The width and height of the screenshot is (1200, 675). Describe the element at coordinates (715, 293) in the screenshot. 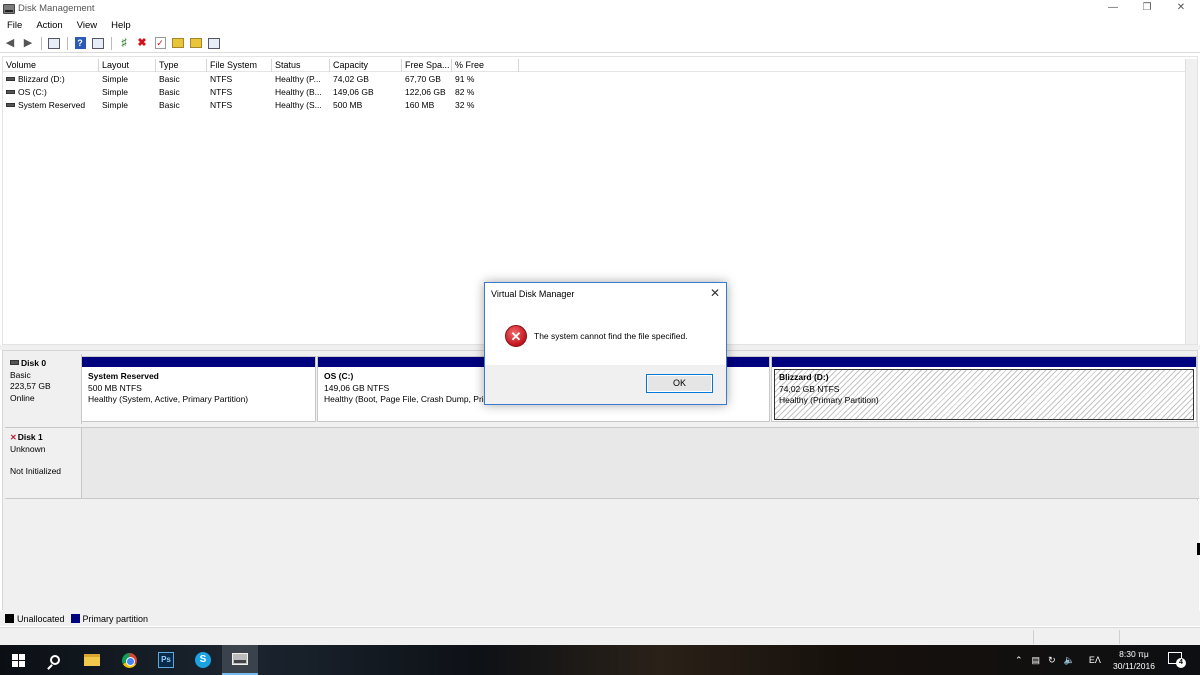

I see `dialog-close-button: ✕` at that location.